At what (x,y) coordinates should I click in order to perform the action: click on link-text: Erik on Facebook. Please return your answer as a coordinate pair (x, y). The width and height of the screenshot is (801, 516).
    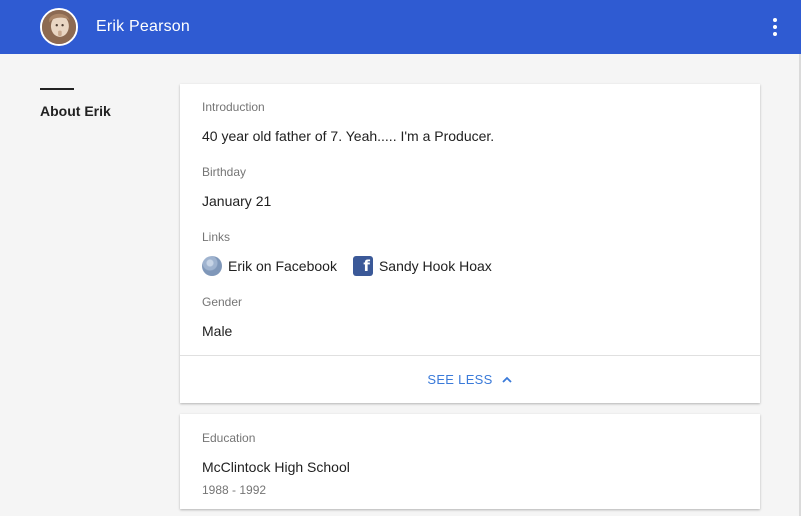
    Looking at the image, I should click on (282, 266).